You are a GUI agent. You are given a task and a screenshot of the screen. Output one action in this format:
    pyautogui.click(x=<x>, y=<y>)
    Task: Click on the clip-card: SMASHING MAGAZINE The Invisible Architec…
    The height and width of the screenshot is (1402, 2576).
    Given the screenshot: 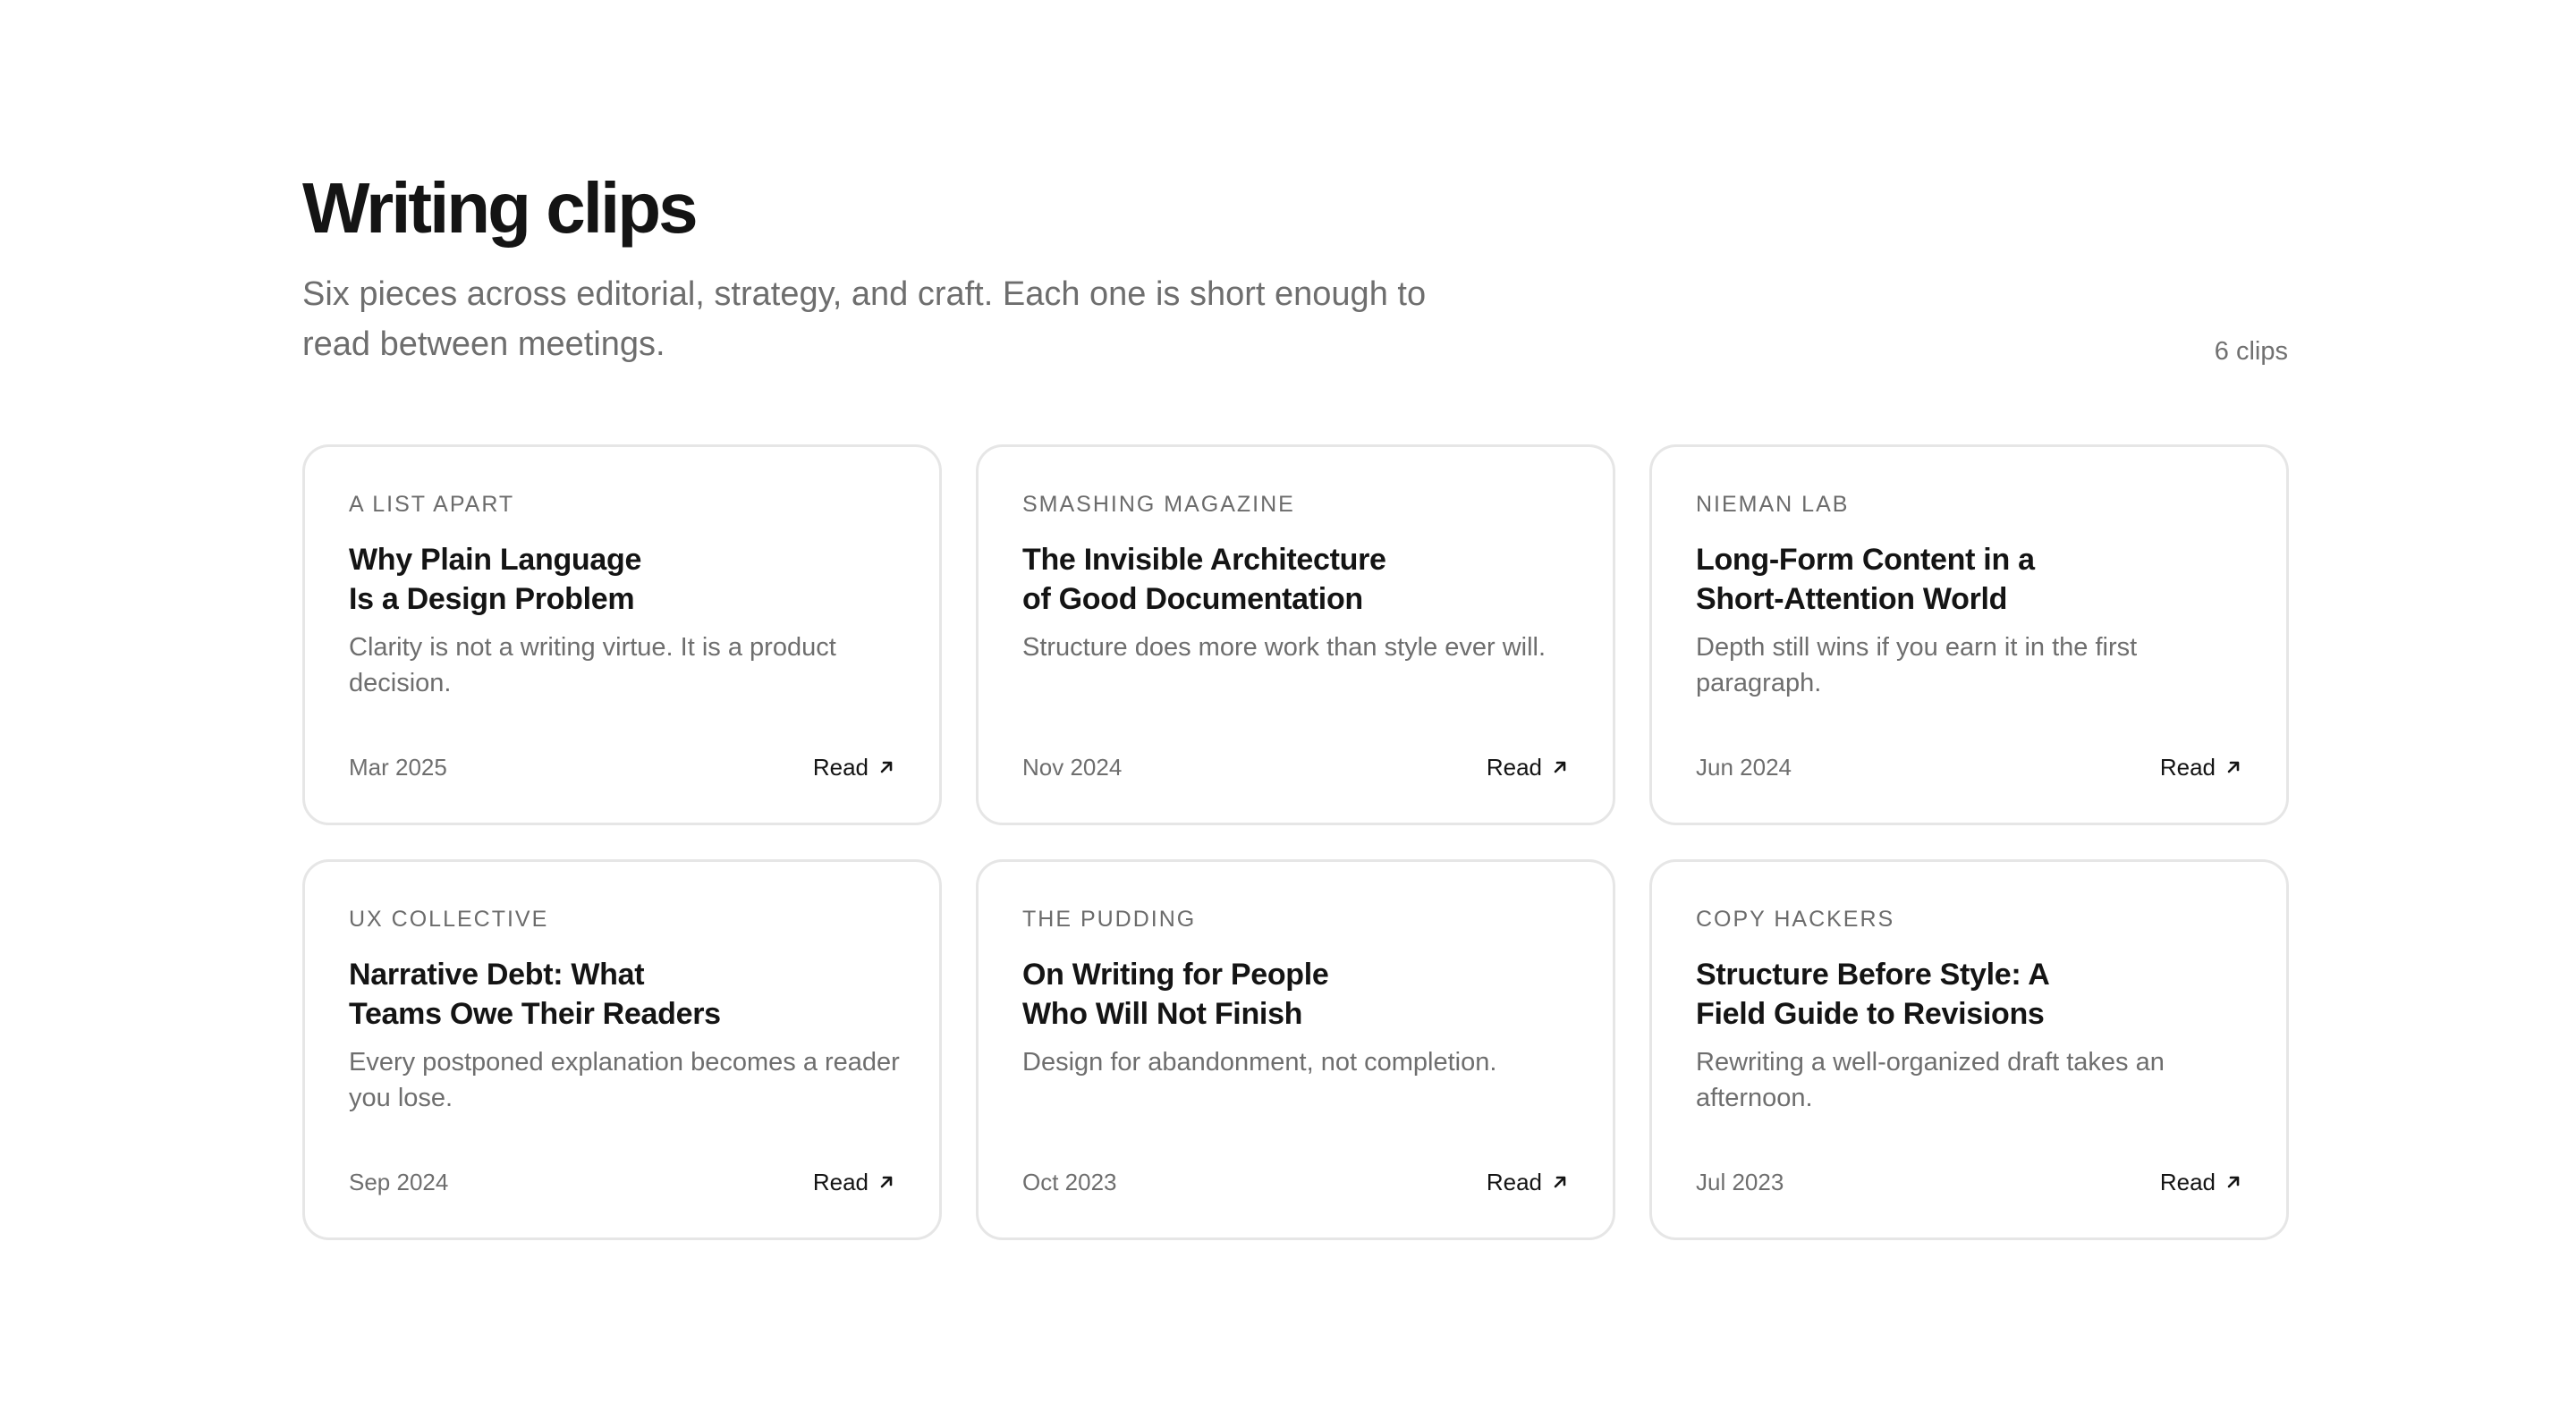 What is the action you would take?
    pyautogui.click(x=1295, y=634)
    